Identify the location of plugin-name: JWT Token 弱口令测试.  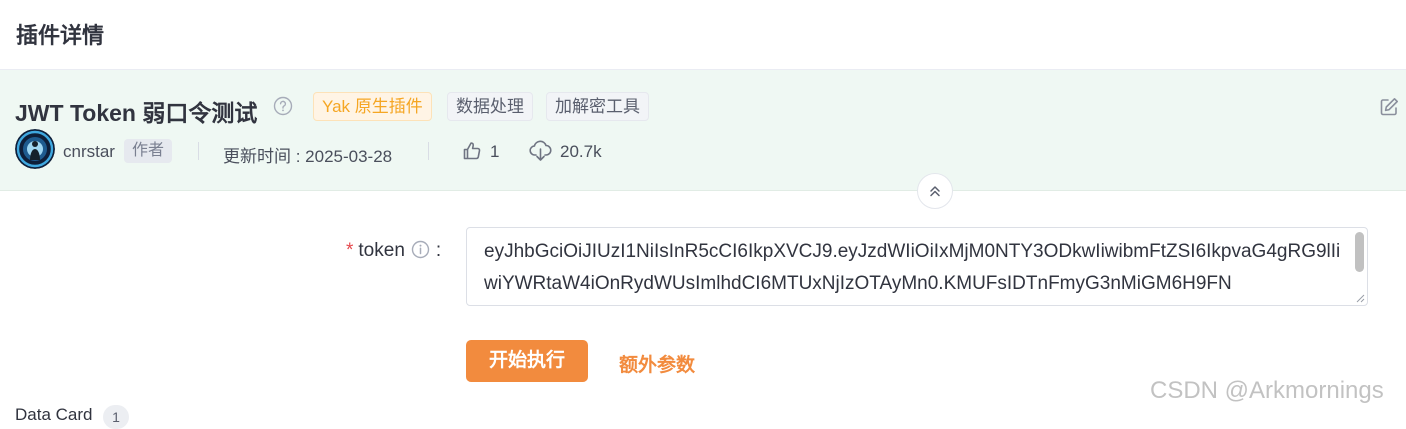
(136, 113).